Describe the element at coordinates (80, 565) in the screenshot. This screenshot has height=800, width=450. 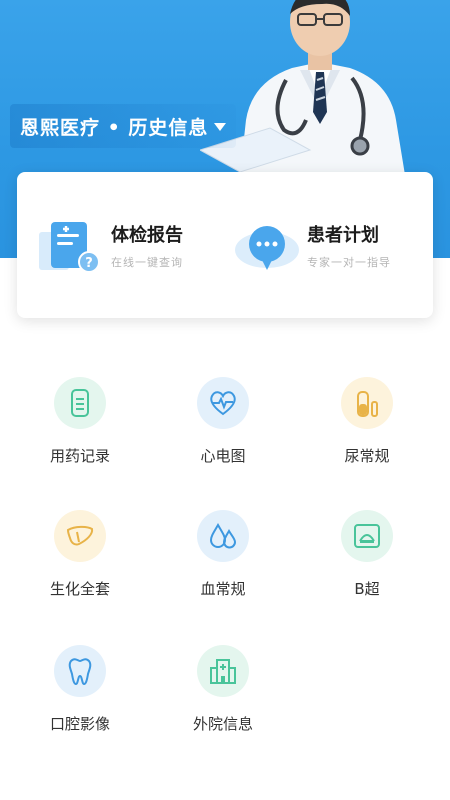
I see `tile-biochemistry: 生化全套` at that location.